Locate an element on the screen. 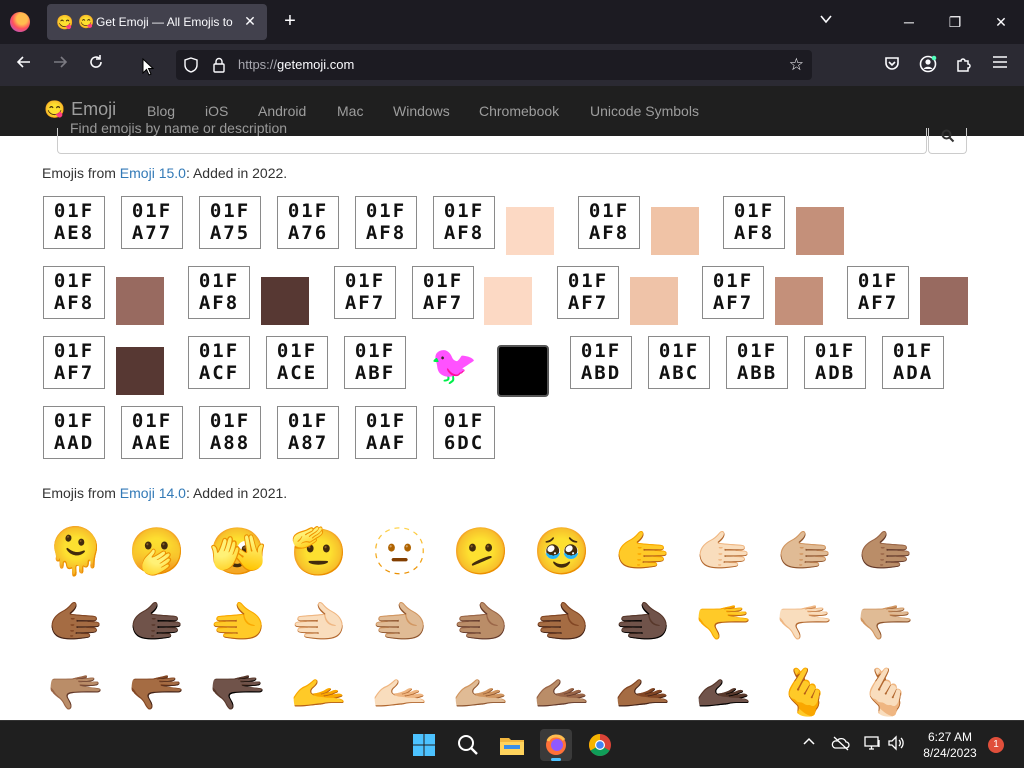  emoji-icon: 🫴🏿 is located at coordinates (724, 690).